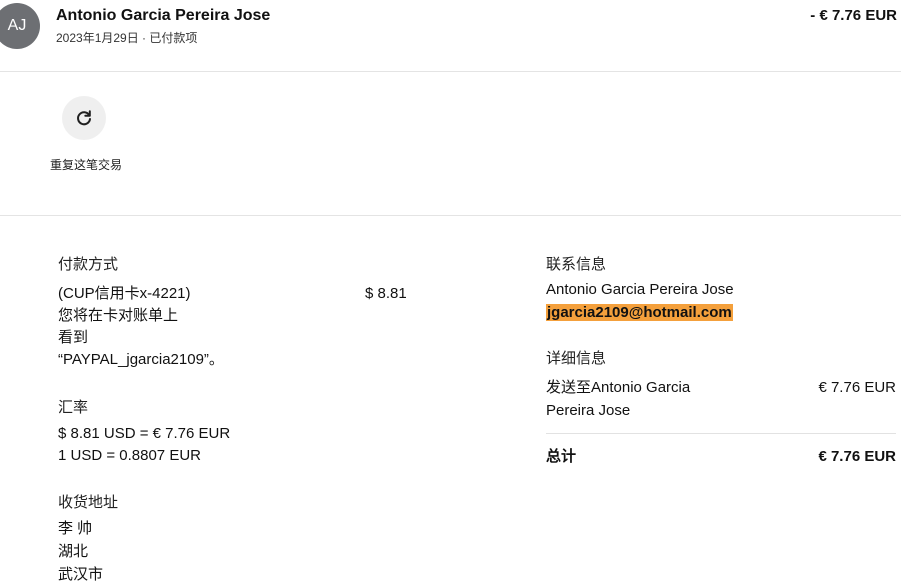  What do you see at coordinates (721, 433) in the screenshot?
I see `total-divider` at bounding box center [721, 433].